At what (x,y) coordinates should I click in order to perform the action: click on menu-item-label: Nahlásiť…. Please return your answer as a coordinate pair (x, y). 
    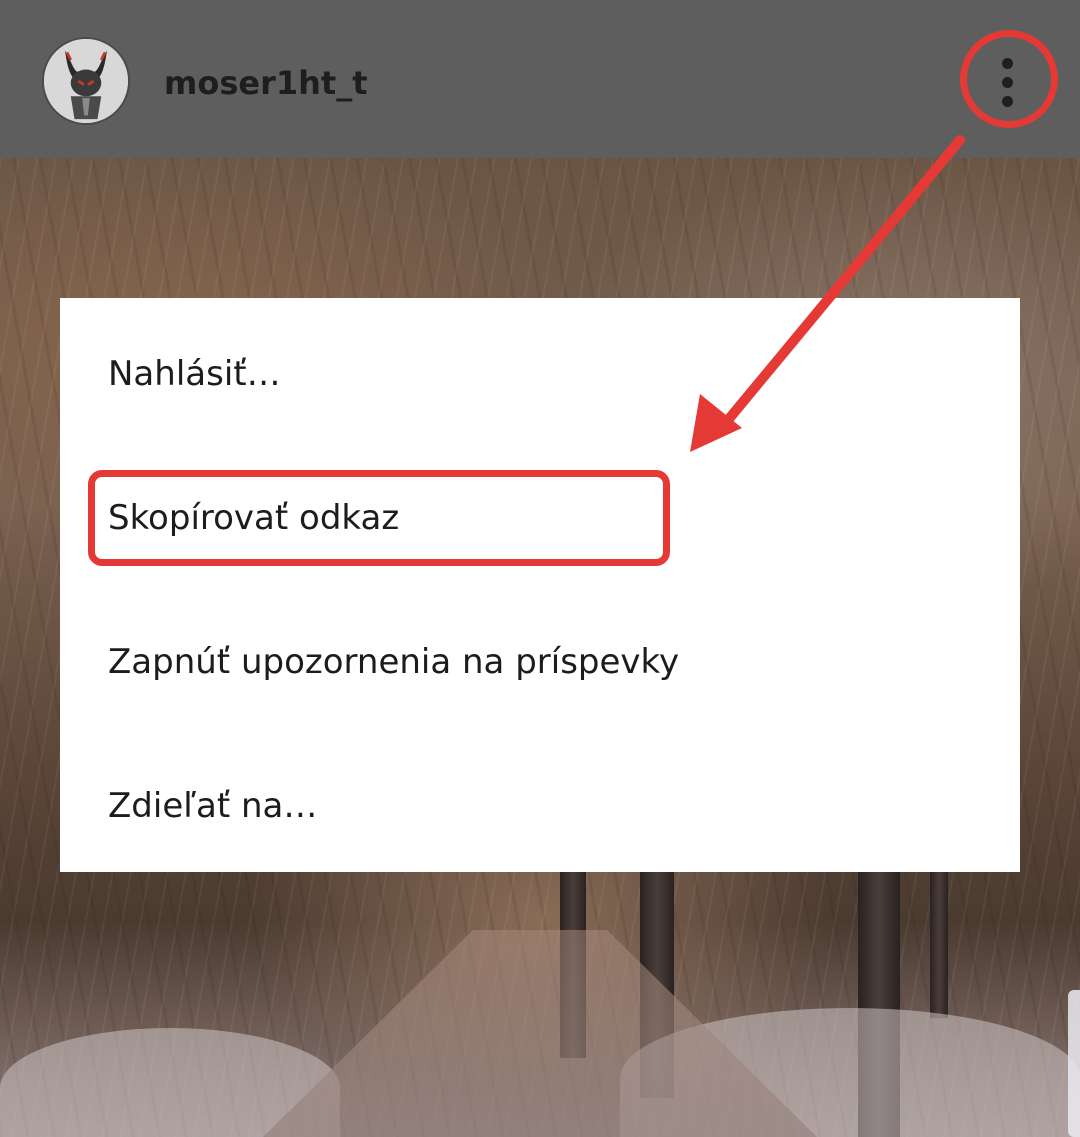
    Looking at the image, I should click on (194, 373).